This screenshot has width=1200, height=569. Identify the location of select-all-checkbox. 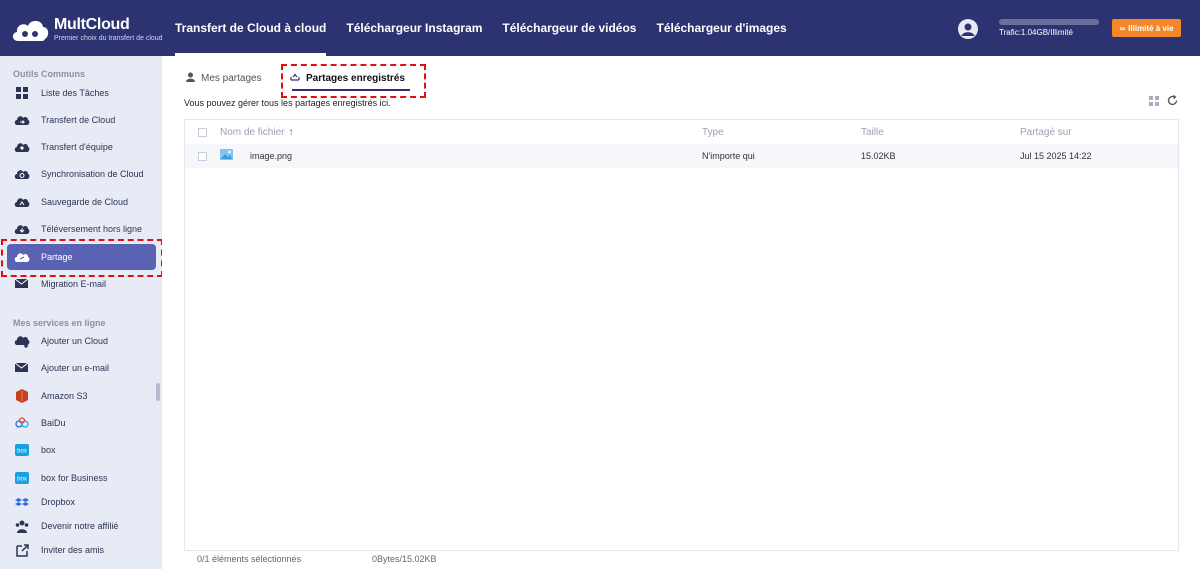
(202, 132).